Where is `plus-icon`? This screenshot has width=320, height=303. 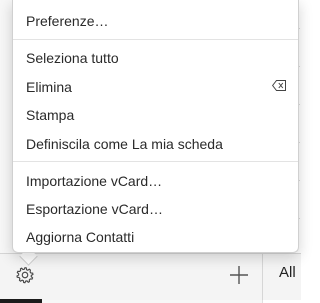 plus-icon is located at coordinates (239, 275).